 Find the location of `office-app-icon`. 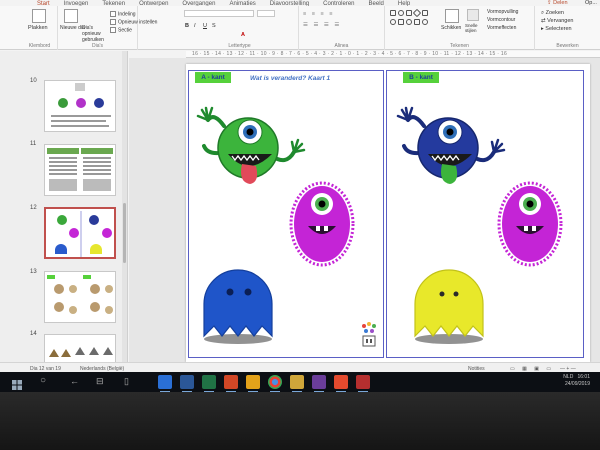

office-app-icon is located at coordinates (341, 383).